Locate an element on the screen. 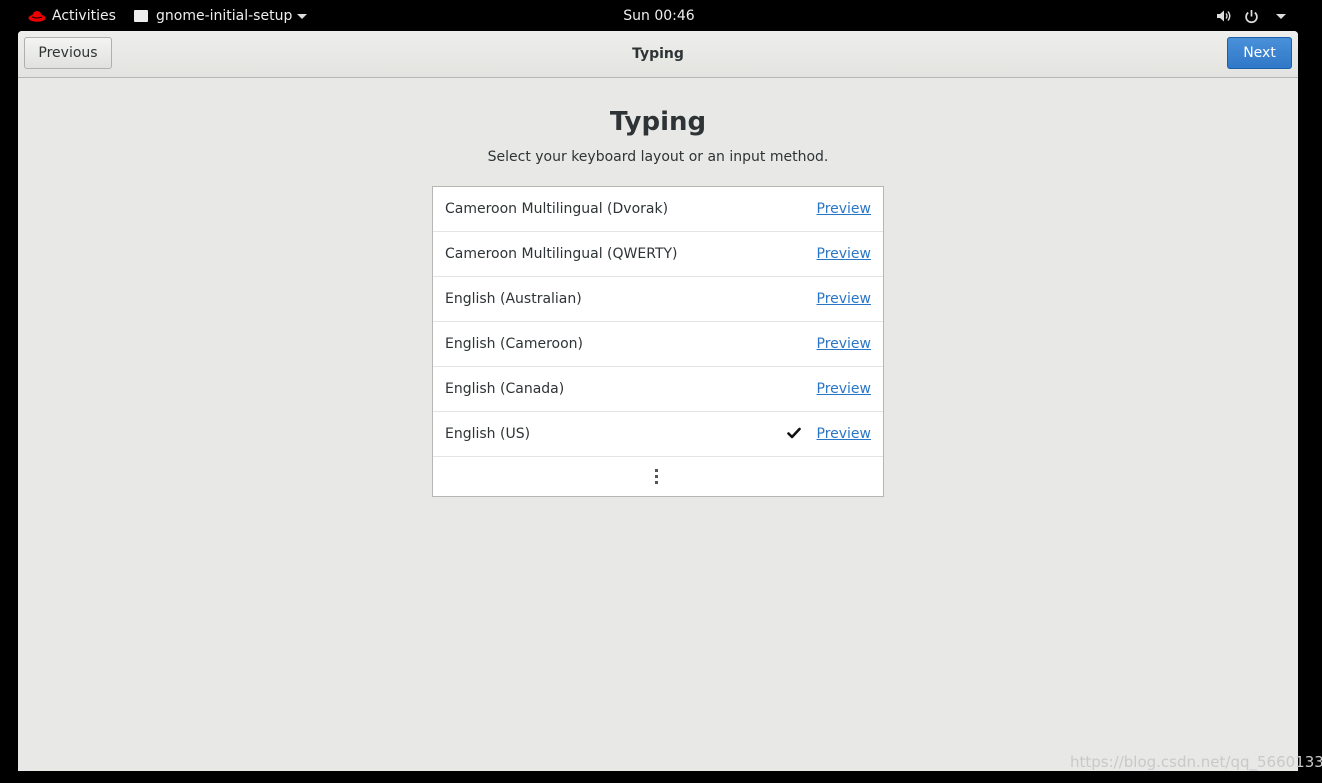  header-bar: Typing Previous Next is located at coordinates (658, 54).